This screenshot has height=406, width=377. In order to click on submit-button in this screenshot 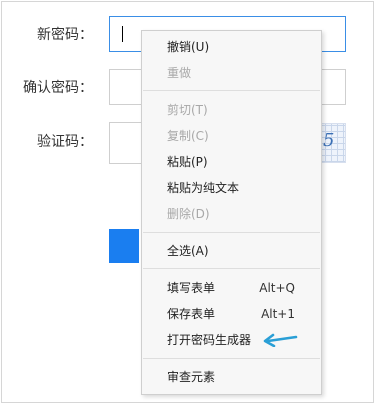, I will do `click(124, 246)`.